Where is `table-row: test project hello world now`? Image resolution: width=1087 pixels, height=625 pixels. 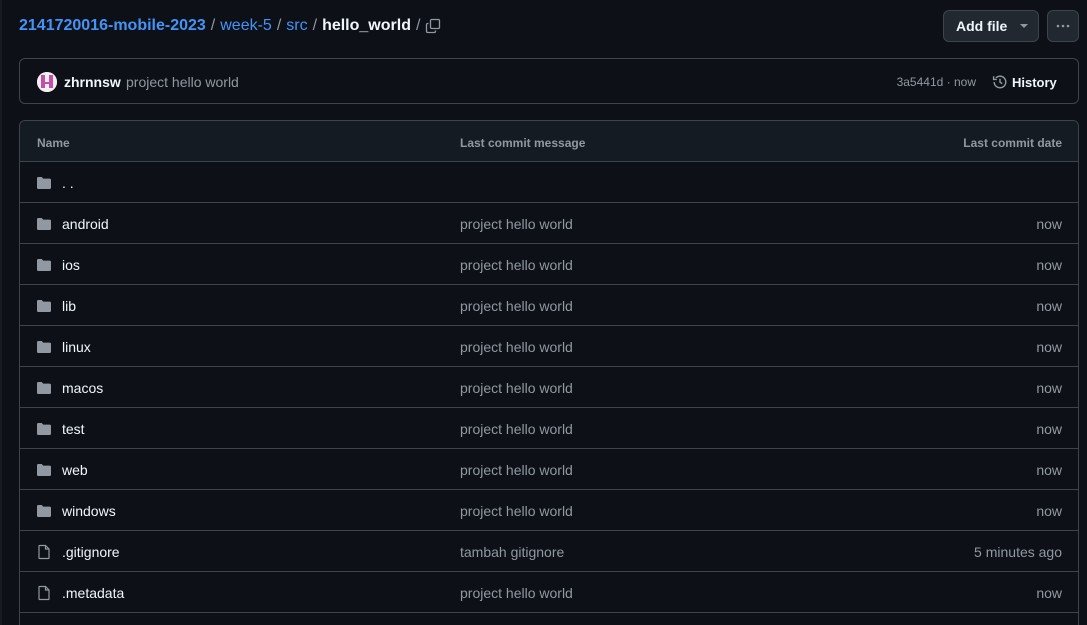 table-row: test project hello world now is located at coordinates (549, 428).